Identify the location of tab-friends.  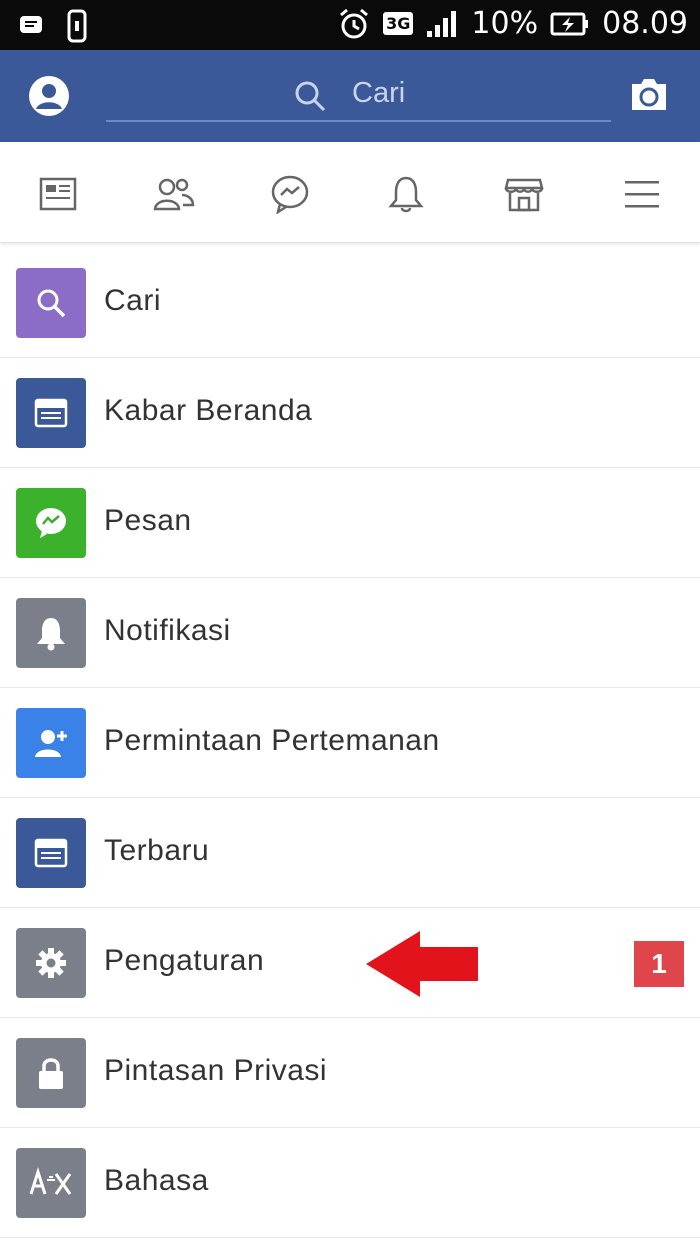
(174, 194).